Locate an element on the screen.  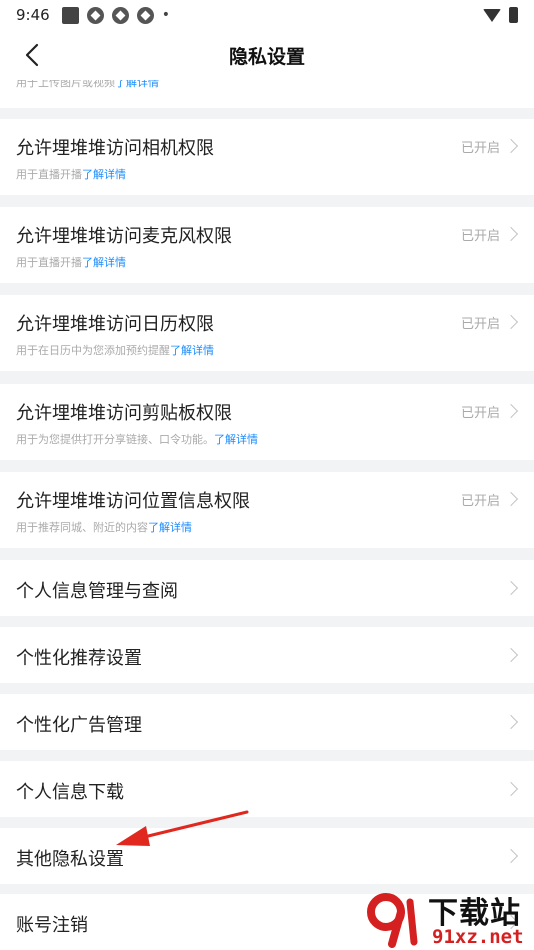
menu-item-personal-info-management: 个人信息管理与查阅 is located at coordinates (267, 588).